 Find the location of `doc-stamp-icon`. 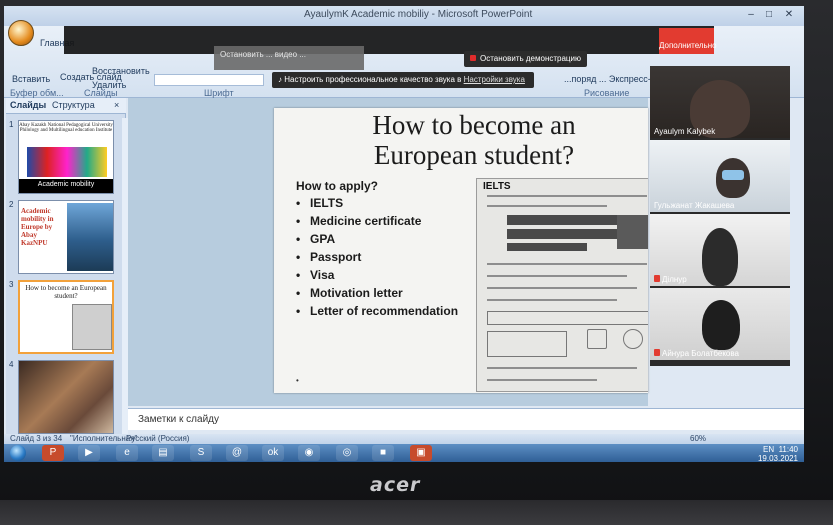

doc-stamp-icon is located at coordinates (597, 339).